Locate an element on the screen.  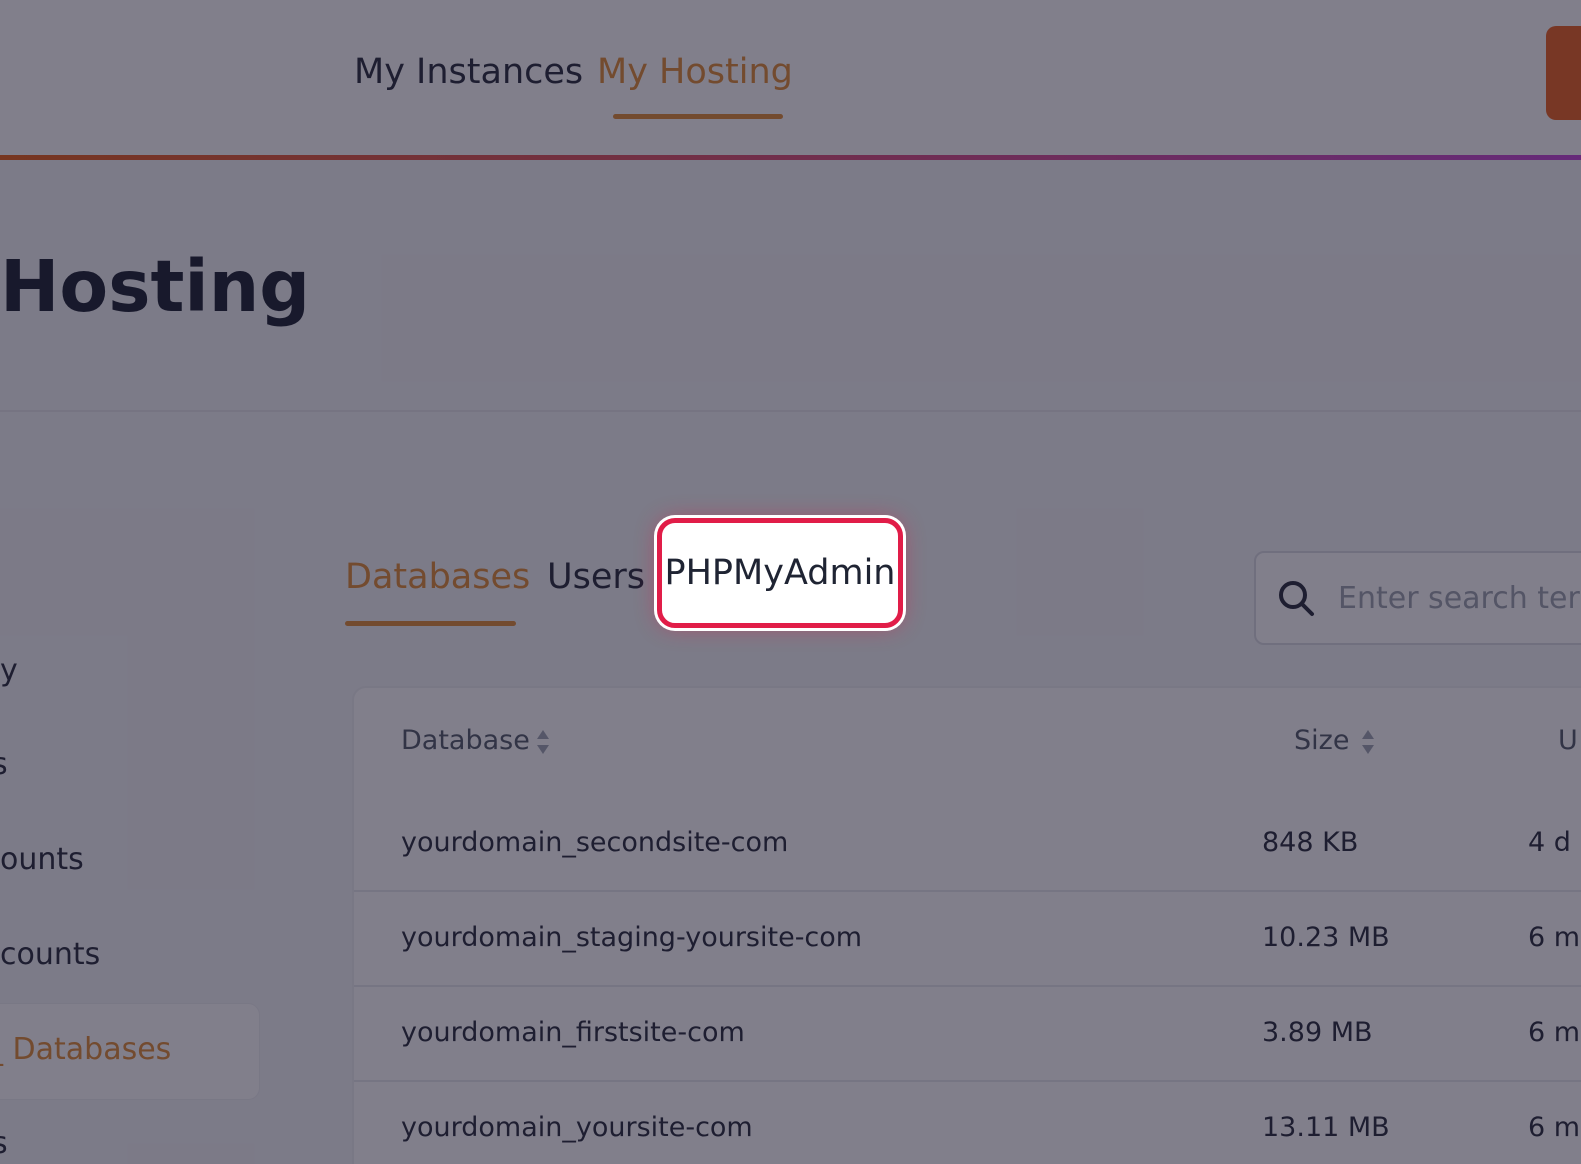
row-size: 10.23 MB is located at coordinates (1326, 937).